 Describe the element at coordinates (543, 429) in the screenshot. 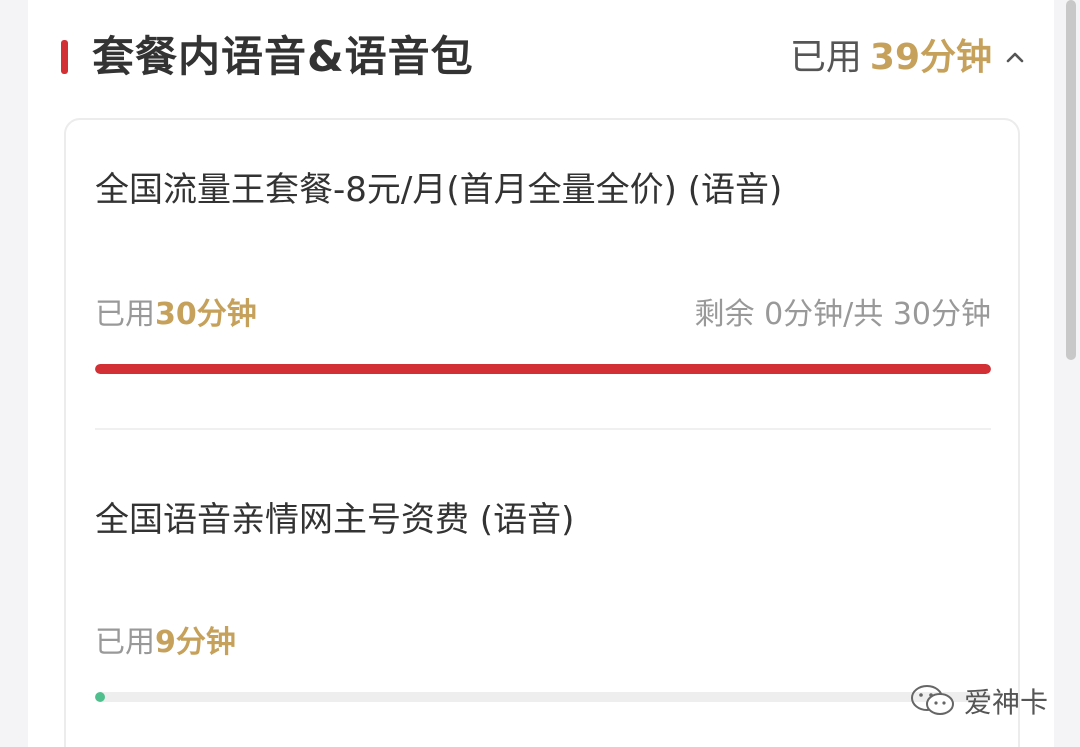

I see `plan-divider` at that location.